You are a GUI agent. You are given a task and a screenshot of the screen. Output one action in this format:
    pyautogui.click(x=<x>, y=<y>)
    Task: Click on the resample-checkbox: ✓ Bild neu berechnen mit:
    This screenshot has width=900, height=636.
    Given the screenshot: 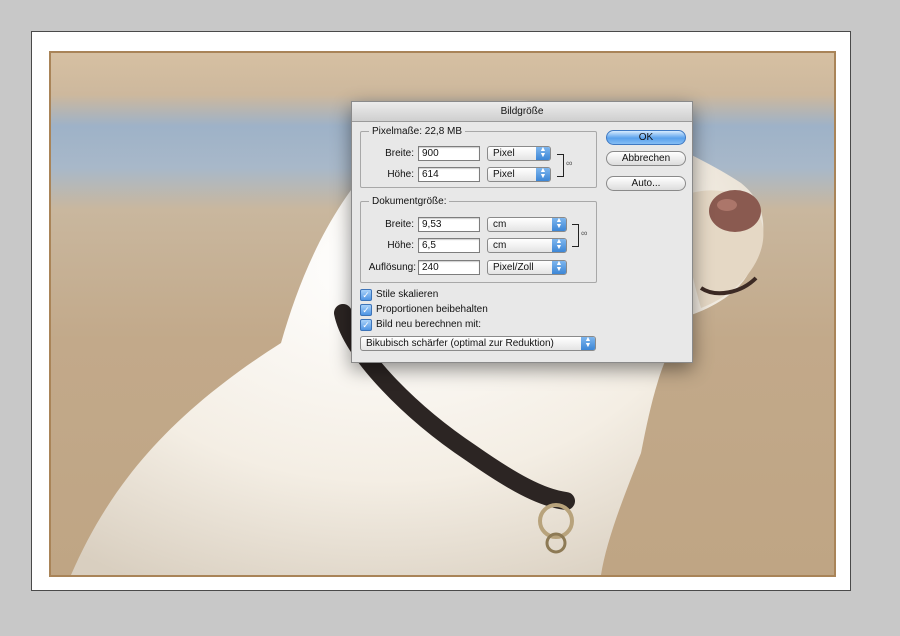 What is the action you would take?
    pyautogui.click(x=420, y=324)
    